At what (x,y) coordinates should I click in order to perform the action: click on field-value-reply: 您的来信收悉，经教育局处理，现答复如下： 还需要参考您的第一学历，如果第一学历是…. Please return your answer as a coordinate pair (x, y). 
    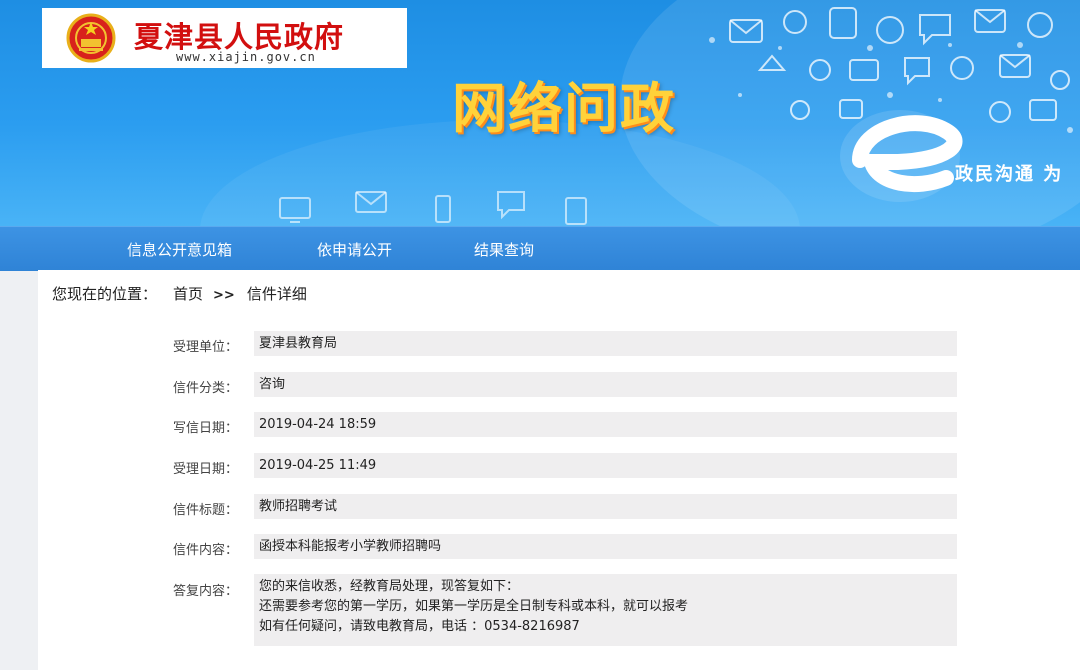
    Looking at the image, I should click on (605, 610).